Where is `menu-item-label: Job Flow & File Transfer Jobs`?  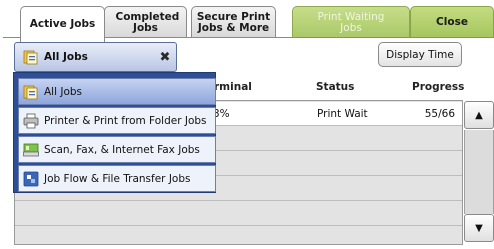 menu-item-label: Job Flow & File Transfer Jobs is located at coordinates (117, 178).